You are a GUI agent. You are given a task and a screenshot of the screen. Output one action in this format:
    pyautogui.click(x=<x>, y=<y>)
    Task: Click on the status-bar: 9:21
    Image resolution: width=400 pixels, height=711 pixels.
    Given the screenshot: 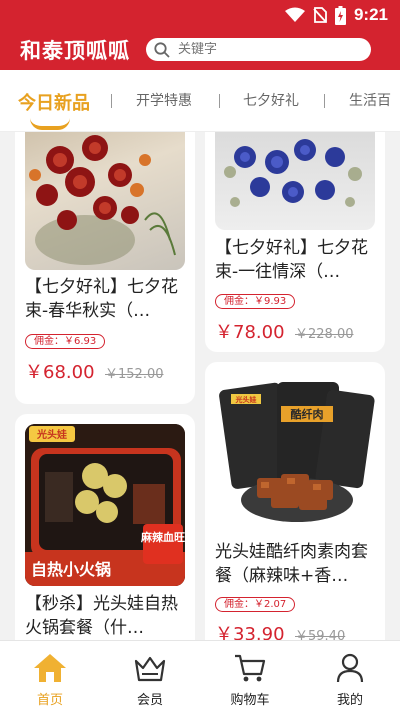 What is the action you would take?
    pyautogui.click(x=200, y=16)
    